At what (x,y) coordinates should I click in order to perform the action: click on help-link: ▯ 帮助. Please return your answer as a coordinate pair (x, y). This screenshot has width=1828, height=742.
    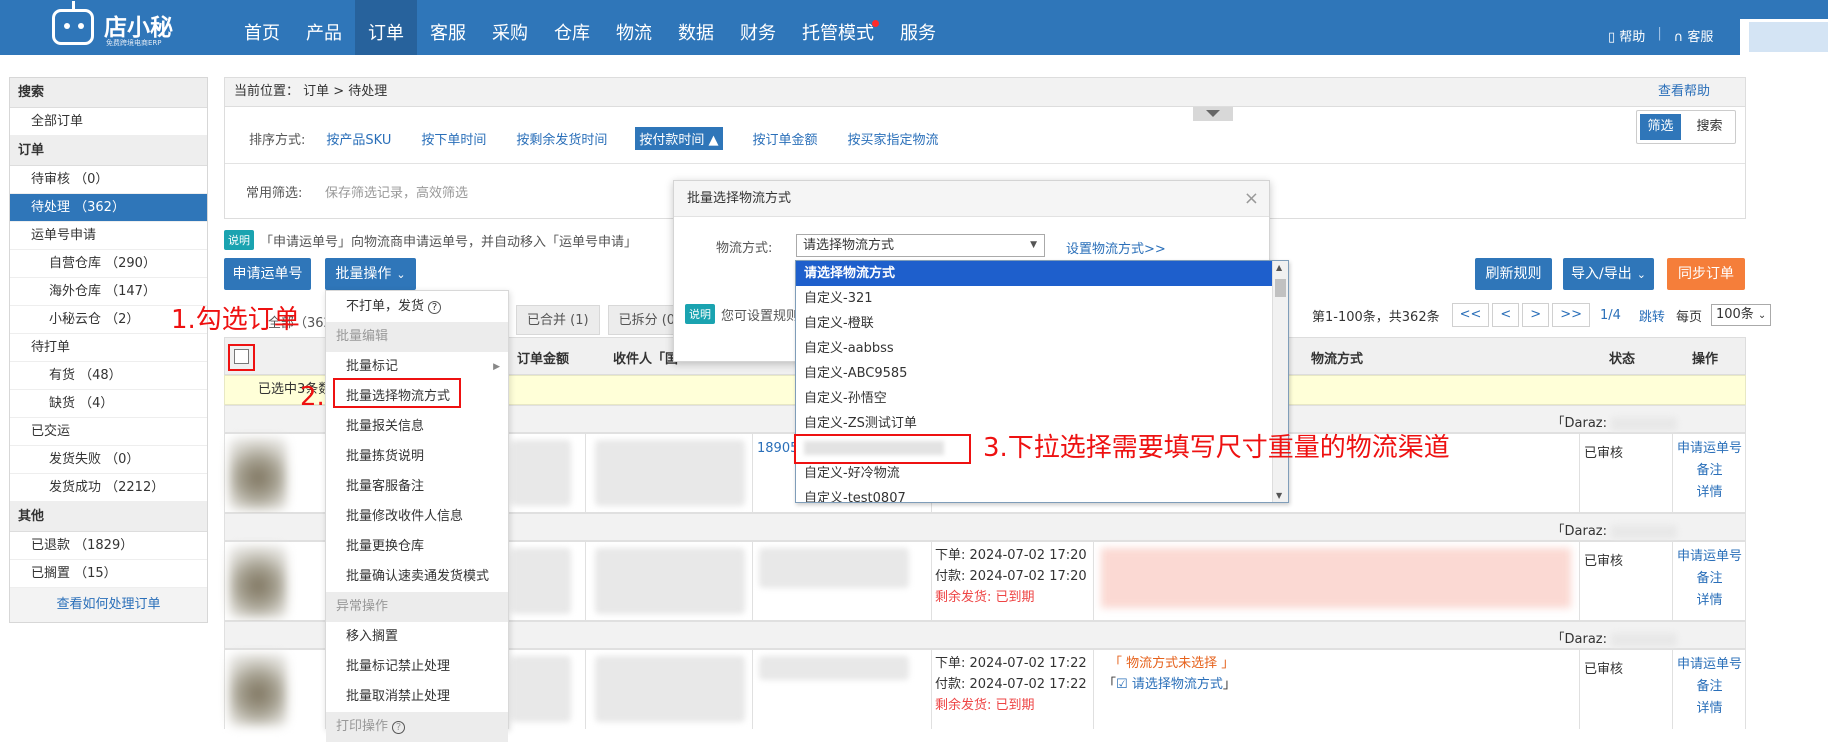
    Looking at the image, I should click on (1626, 35).